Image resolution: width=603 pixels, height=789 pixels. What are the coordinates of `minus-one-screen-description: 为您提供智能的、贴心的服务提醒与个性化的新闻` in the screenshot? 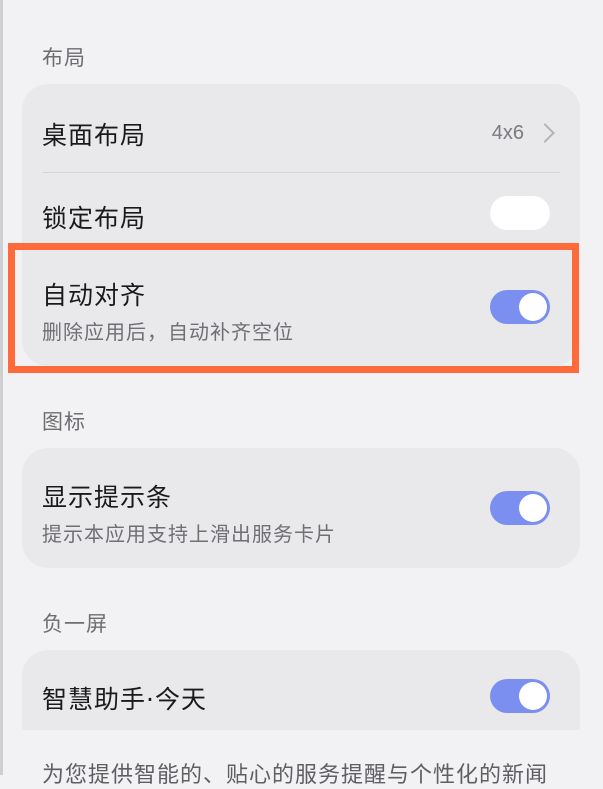 It's located at (295, 775).